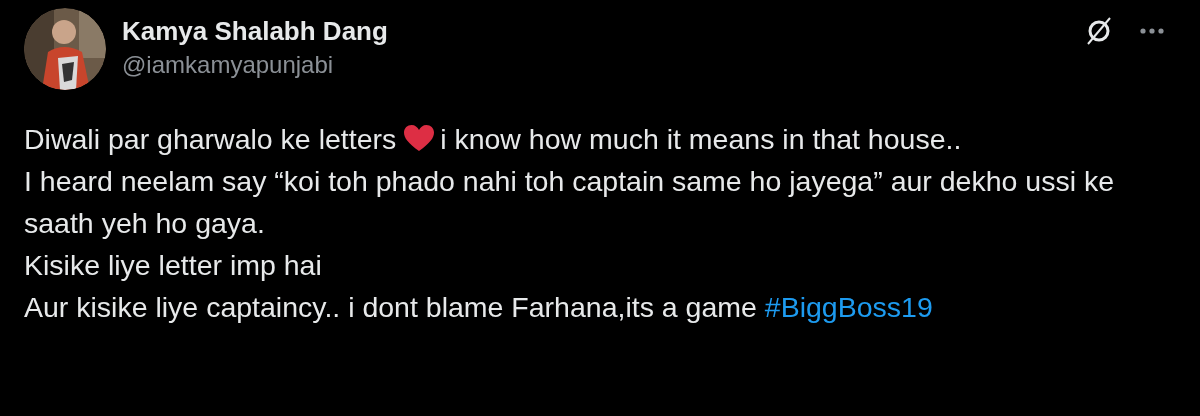 The width and height of the screenshot is (1200, 416). Describe the element at coordinates (255, 65) in the screenshot. I see `author-handle: @iamkamyapunjabi` at that location.